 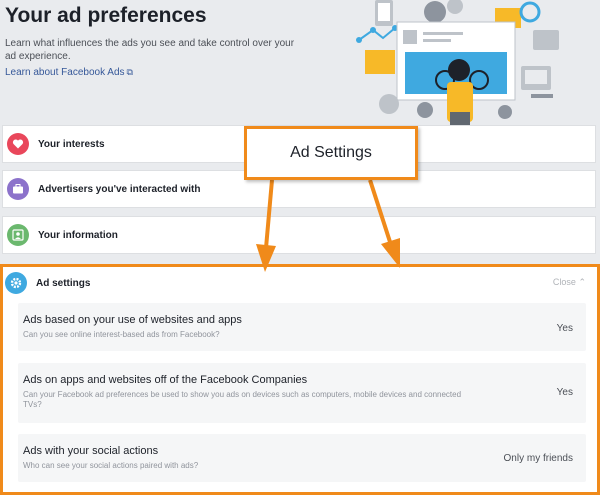 I want to click on close-button: Close ⌃, so click(x=569, y=282).